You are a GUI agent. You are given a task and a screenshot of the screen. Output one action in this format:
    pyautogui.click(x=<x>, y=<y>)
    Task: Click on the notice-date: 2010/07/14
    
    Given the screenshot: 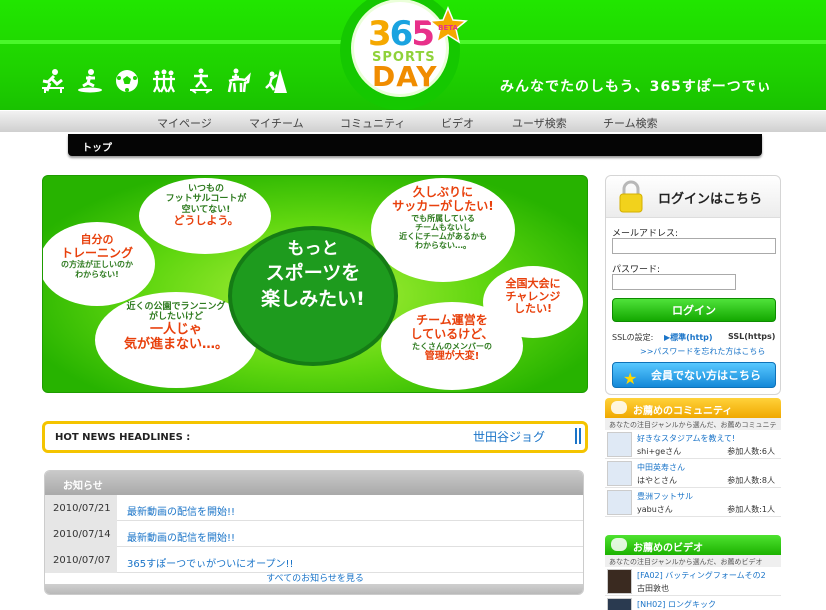 What is the action you would take?
    pyautogui.click(x=81, y=534)
    